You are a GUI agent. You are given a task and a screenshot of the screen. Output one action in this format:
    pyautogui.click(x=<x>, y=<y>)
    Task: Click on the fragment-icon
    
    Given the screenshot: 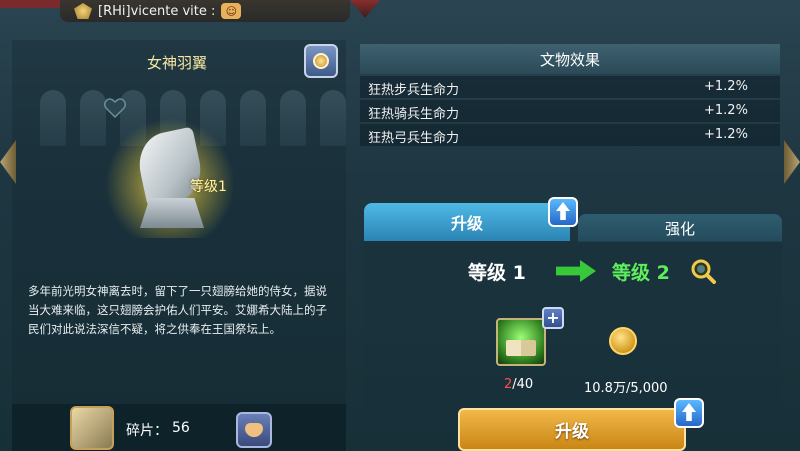 What is the action you would take?
    pyautogui.click(x=92, y=428)
    